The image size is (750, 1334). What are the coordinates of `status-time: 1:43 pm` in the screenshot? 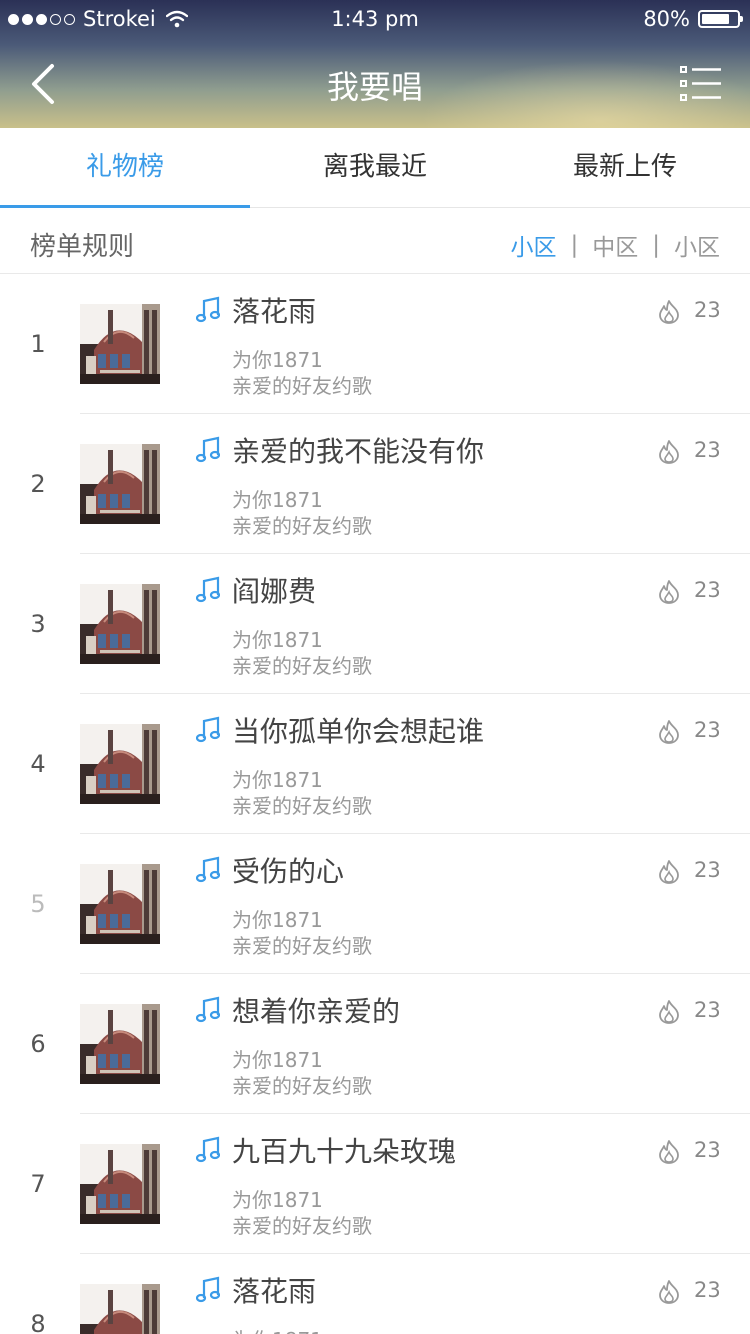 It's located at (375, 19).